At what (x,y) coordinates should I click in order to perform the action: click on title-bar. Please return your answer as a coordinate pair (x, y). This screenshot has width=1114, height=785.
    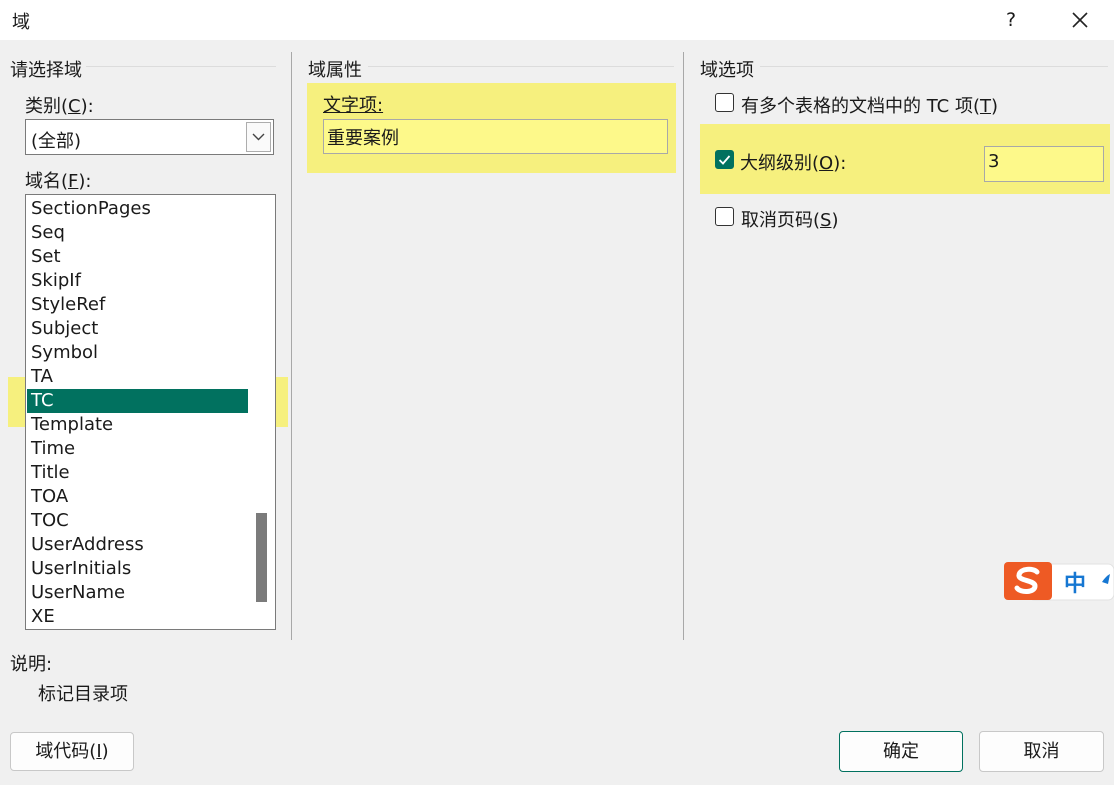
    Looking at the image, I should click on (557, 20).